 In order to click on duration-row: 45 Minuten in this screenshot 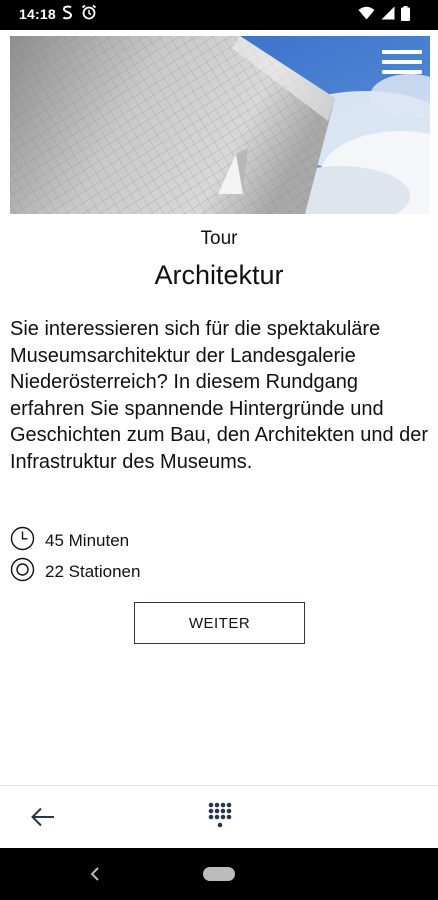, I will do `click(69, 541)`.